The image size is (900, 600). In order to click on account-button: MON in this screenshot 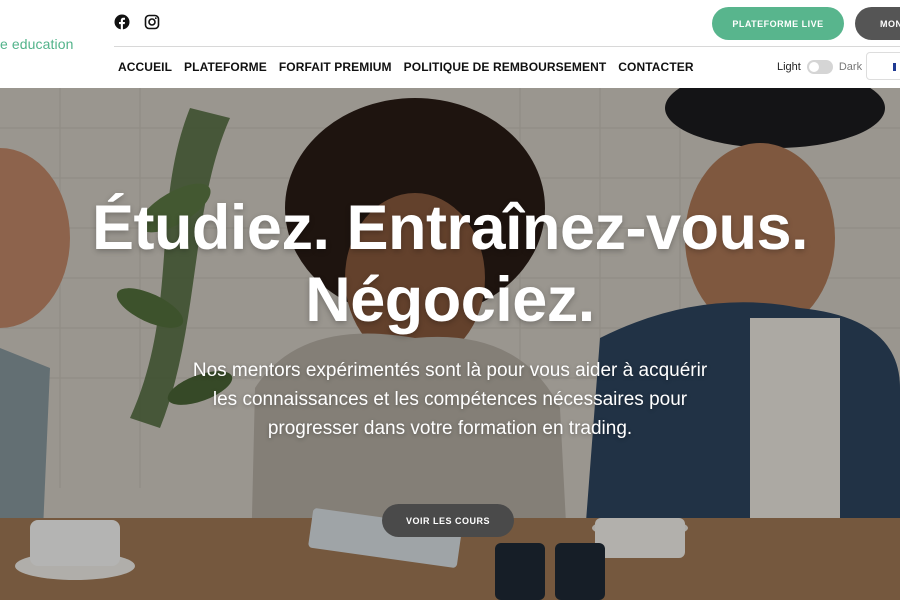, I will do `click(877, 23)`.